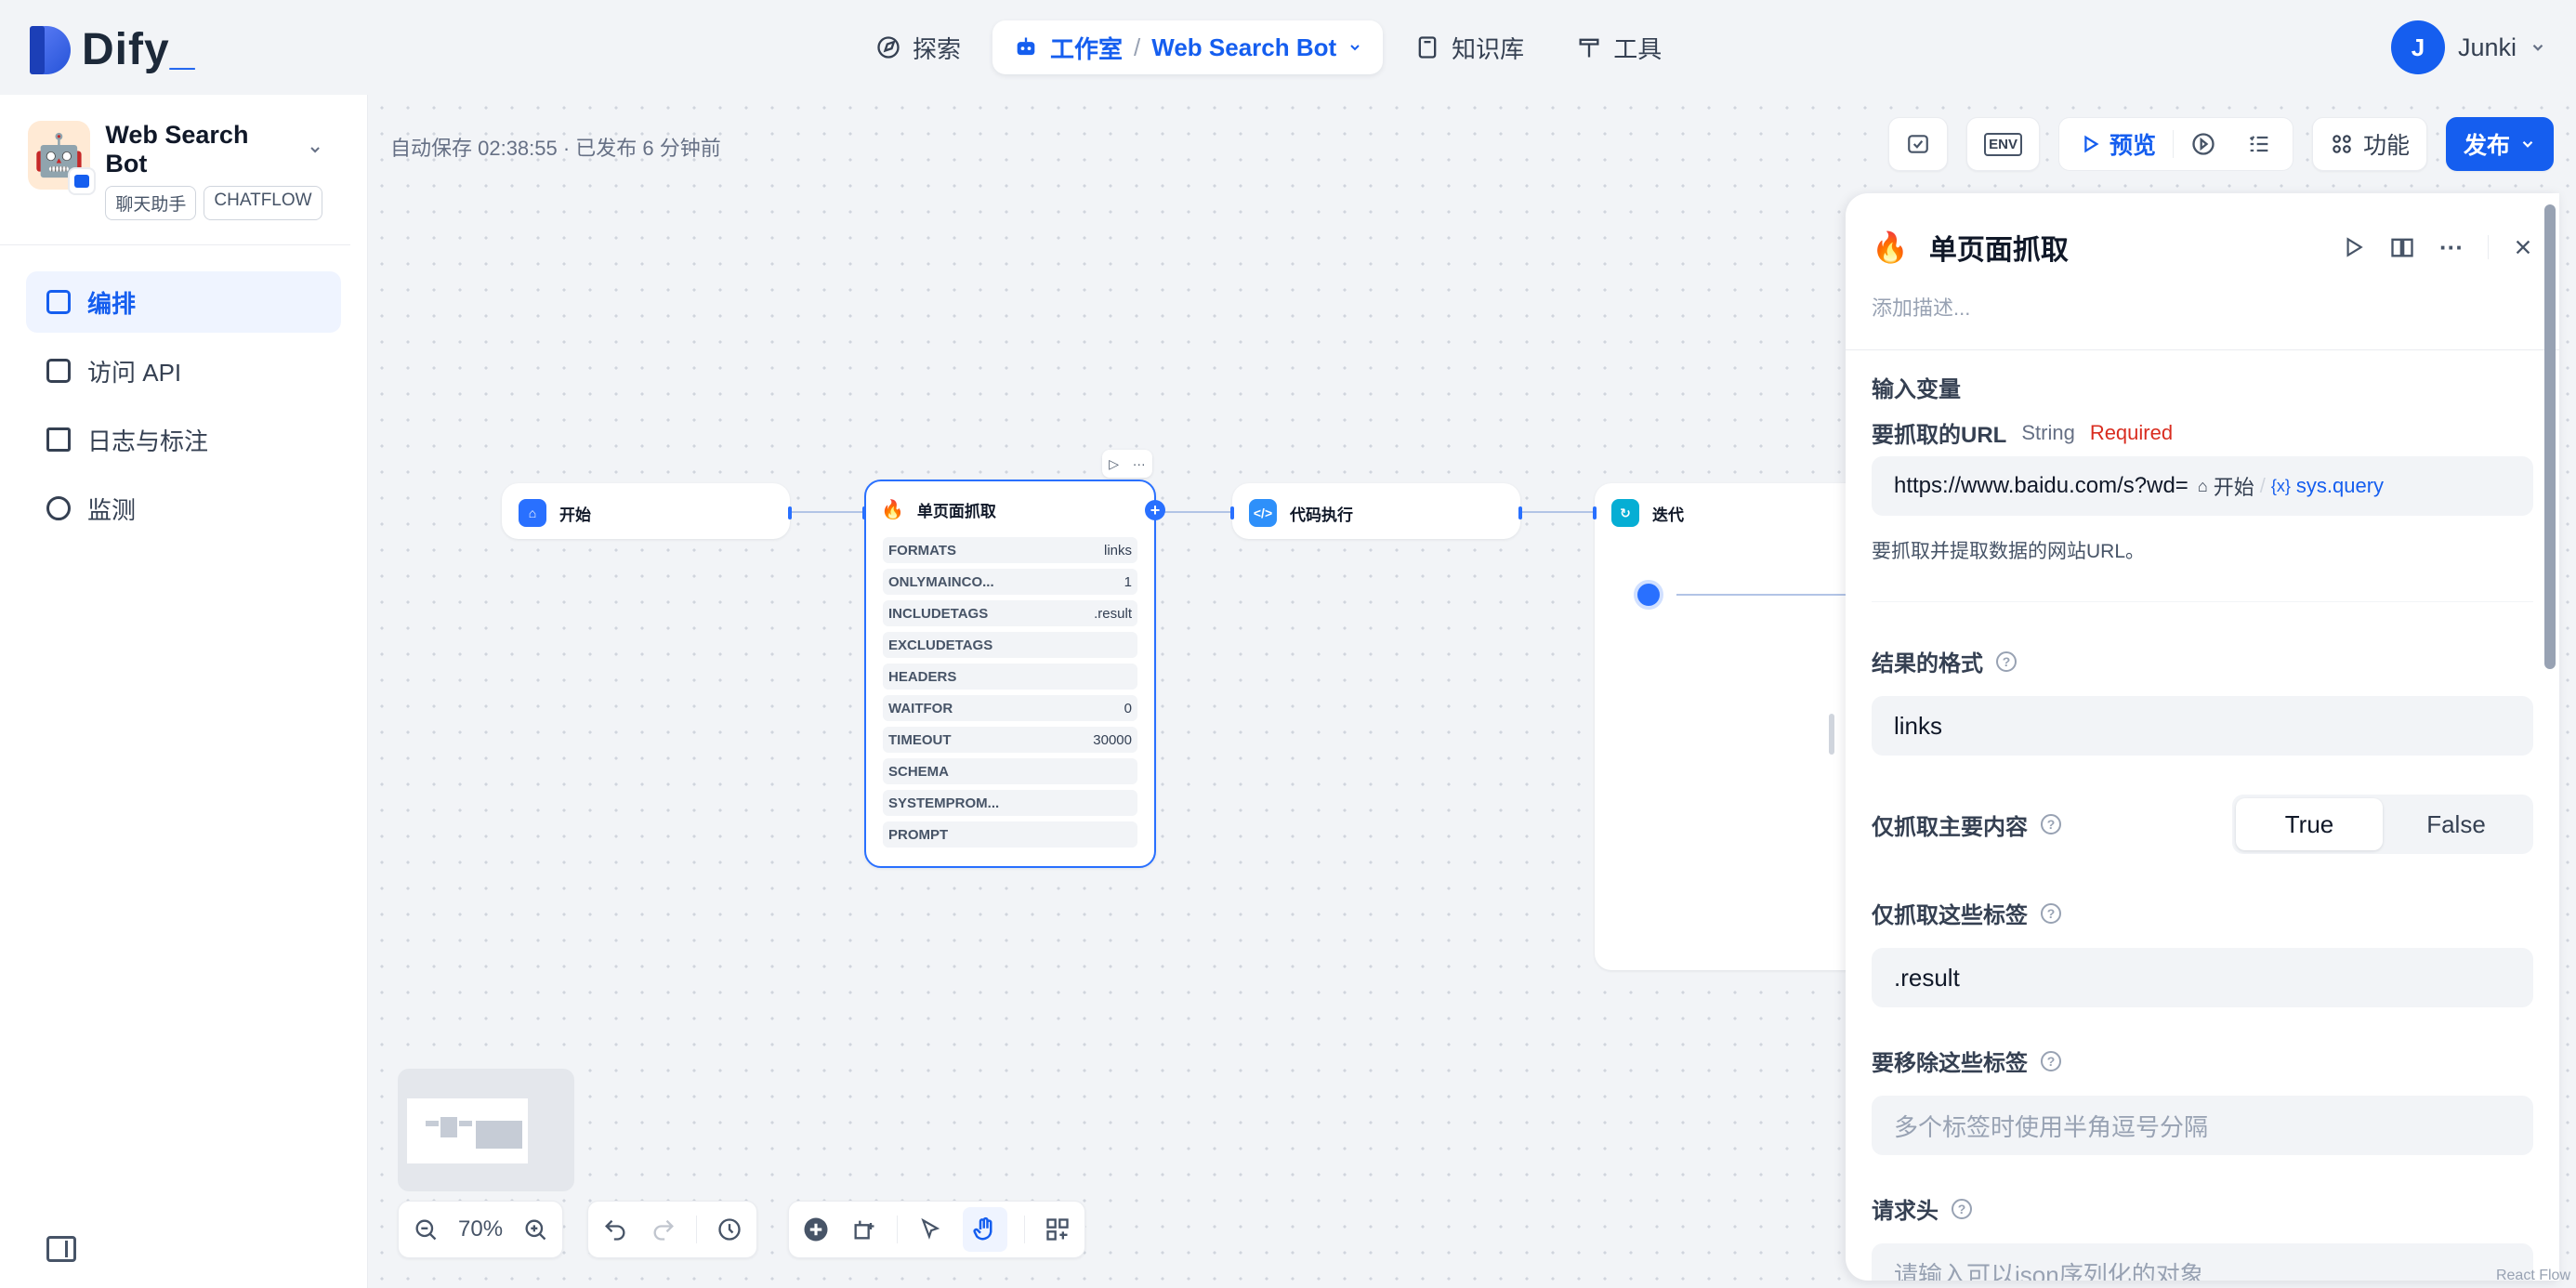 The height and width of the screenshot is (1288, 2576). Describe the element at coordinates (151, 203) in the screenshot. I see `app-mode-badge: 聊天助手` at that location.